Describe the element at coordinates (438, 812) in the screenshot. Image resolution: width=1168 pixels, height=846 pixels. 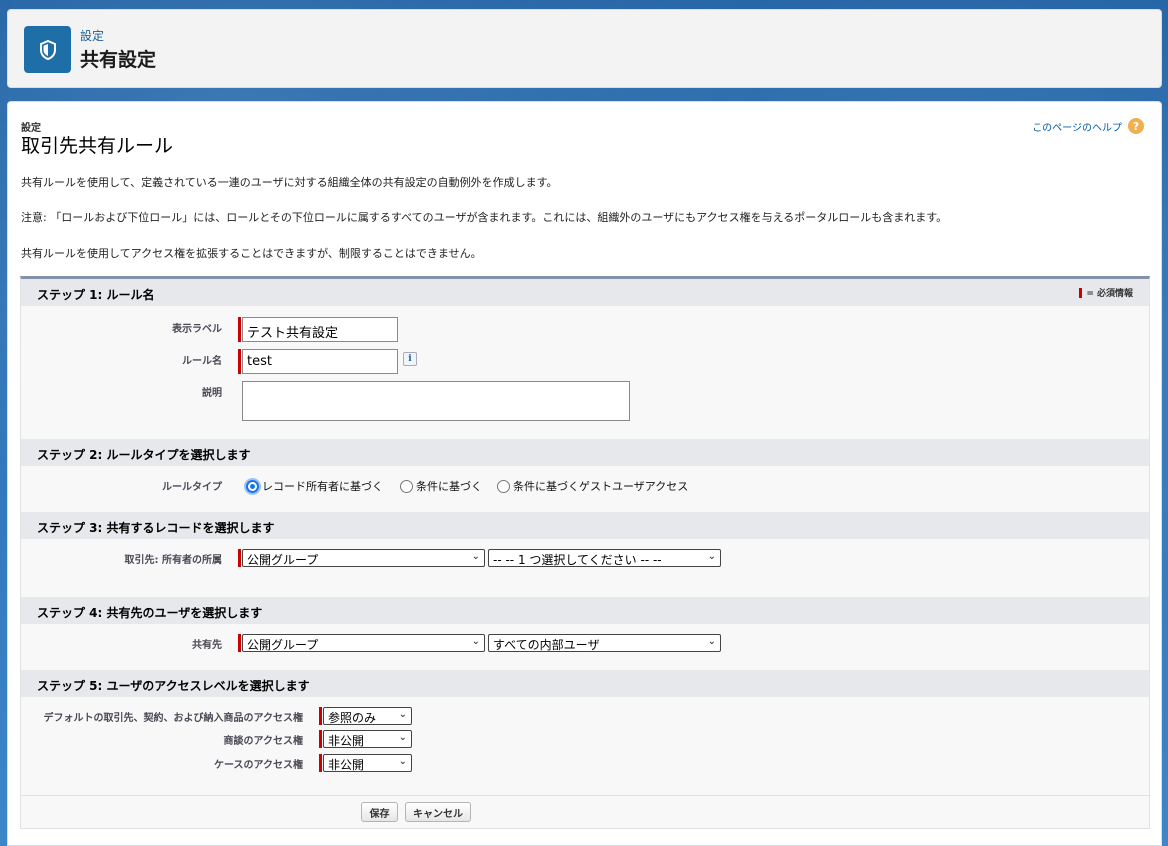
I see `cancel-button: キャンセル` at that location.